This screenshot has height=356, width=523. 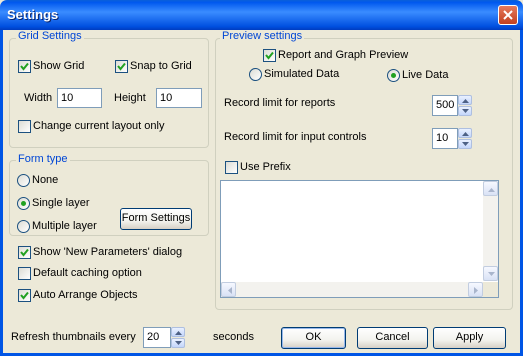 I want to click on form-type-single-layer-label: Single layer, so click(x=61, y=203).